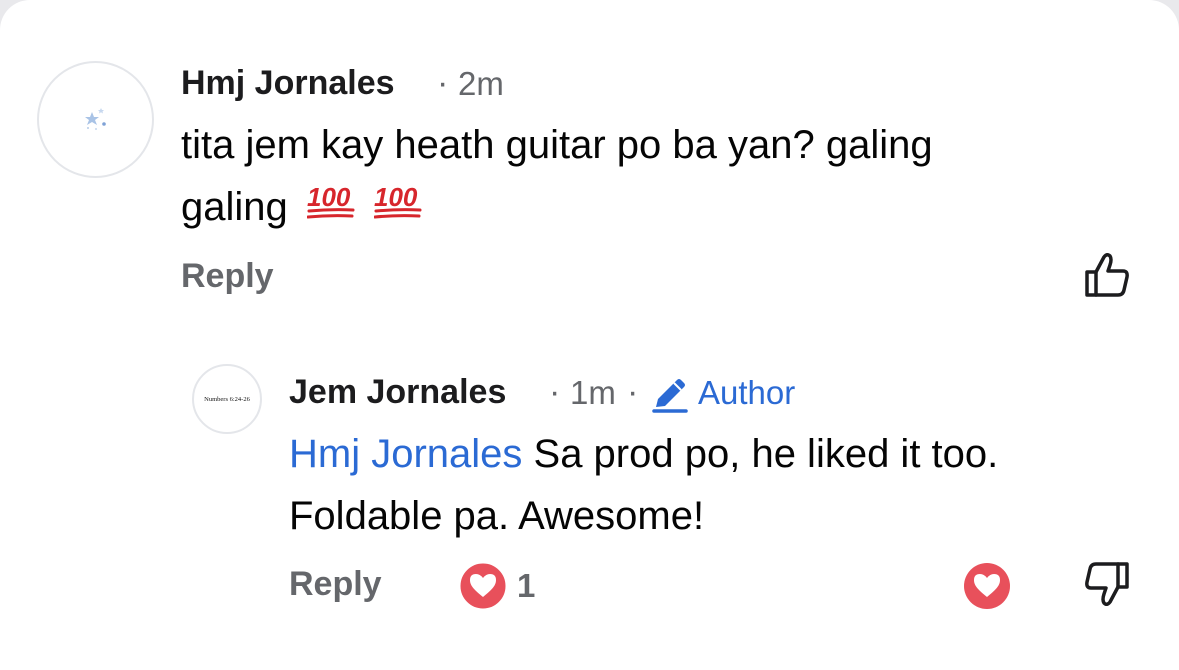 The height and width of the screenshot is (670, 1179). What do you see at coordinates (526, 586) in the screenshot?
I see `reaction-count: 1` at bounding box center [526, 586].